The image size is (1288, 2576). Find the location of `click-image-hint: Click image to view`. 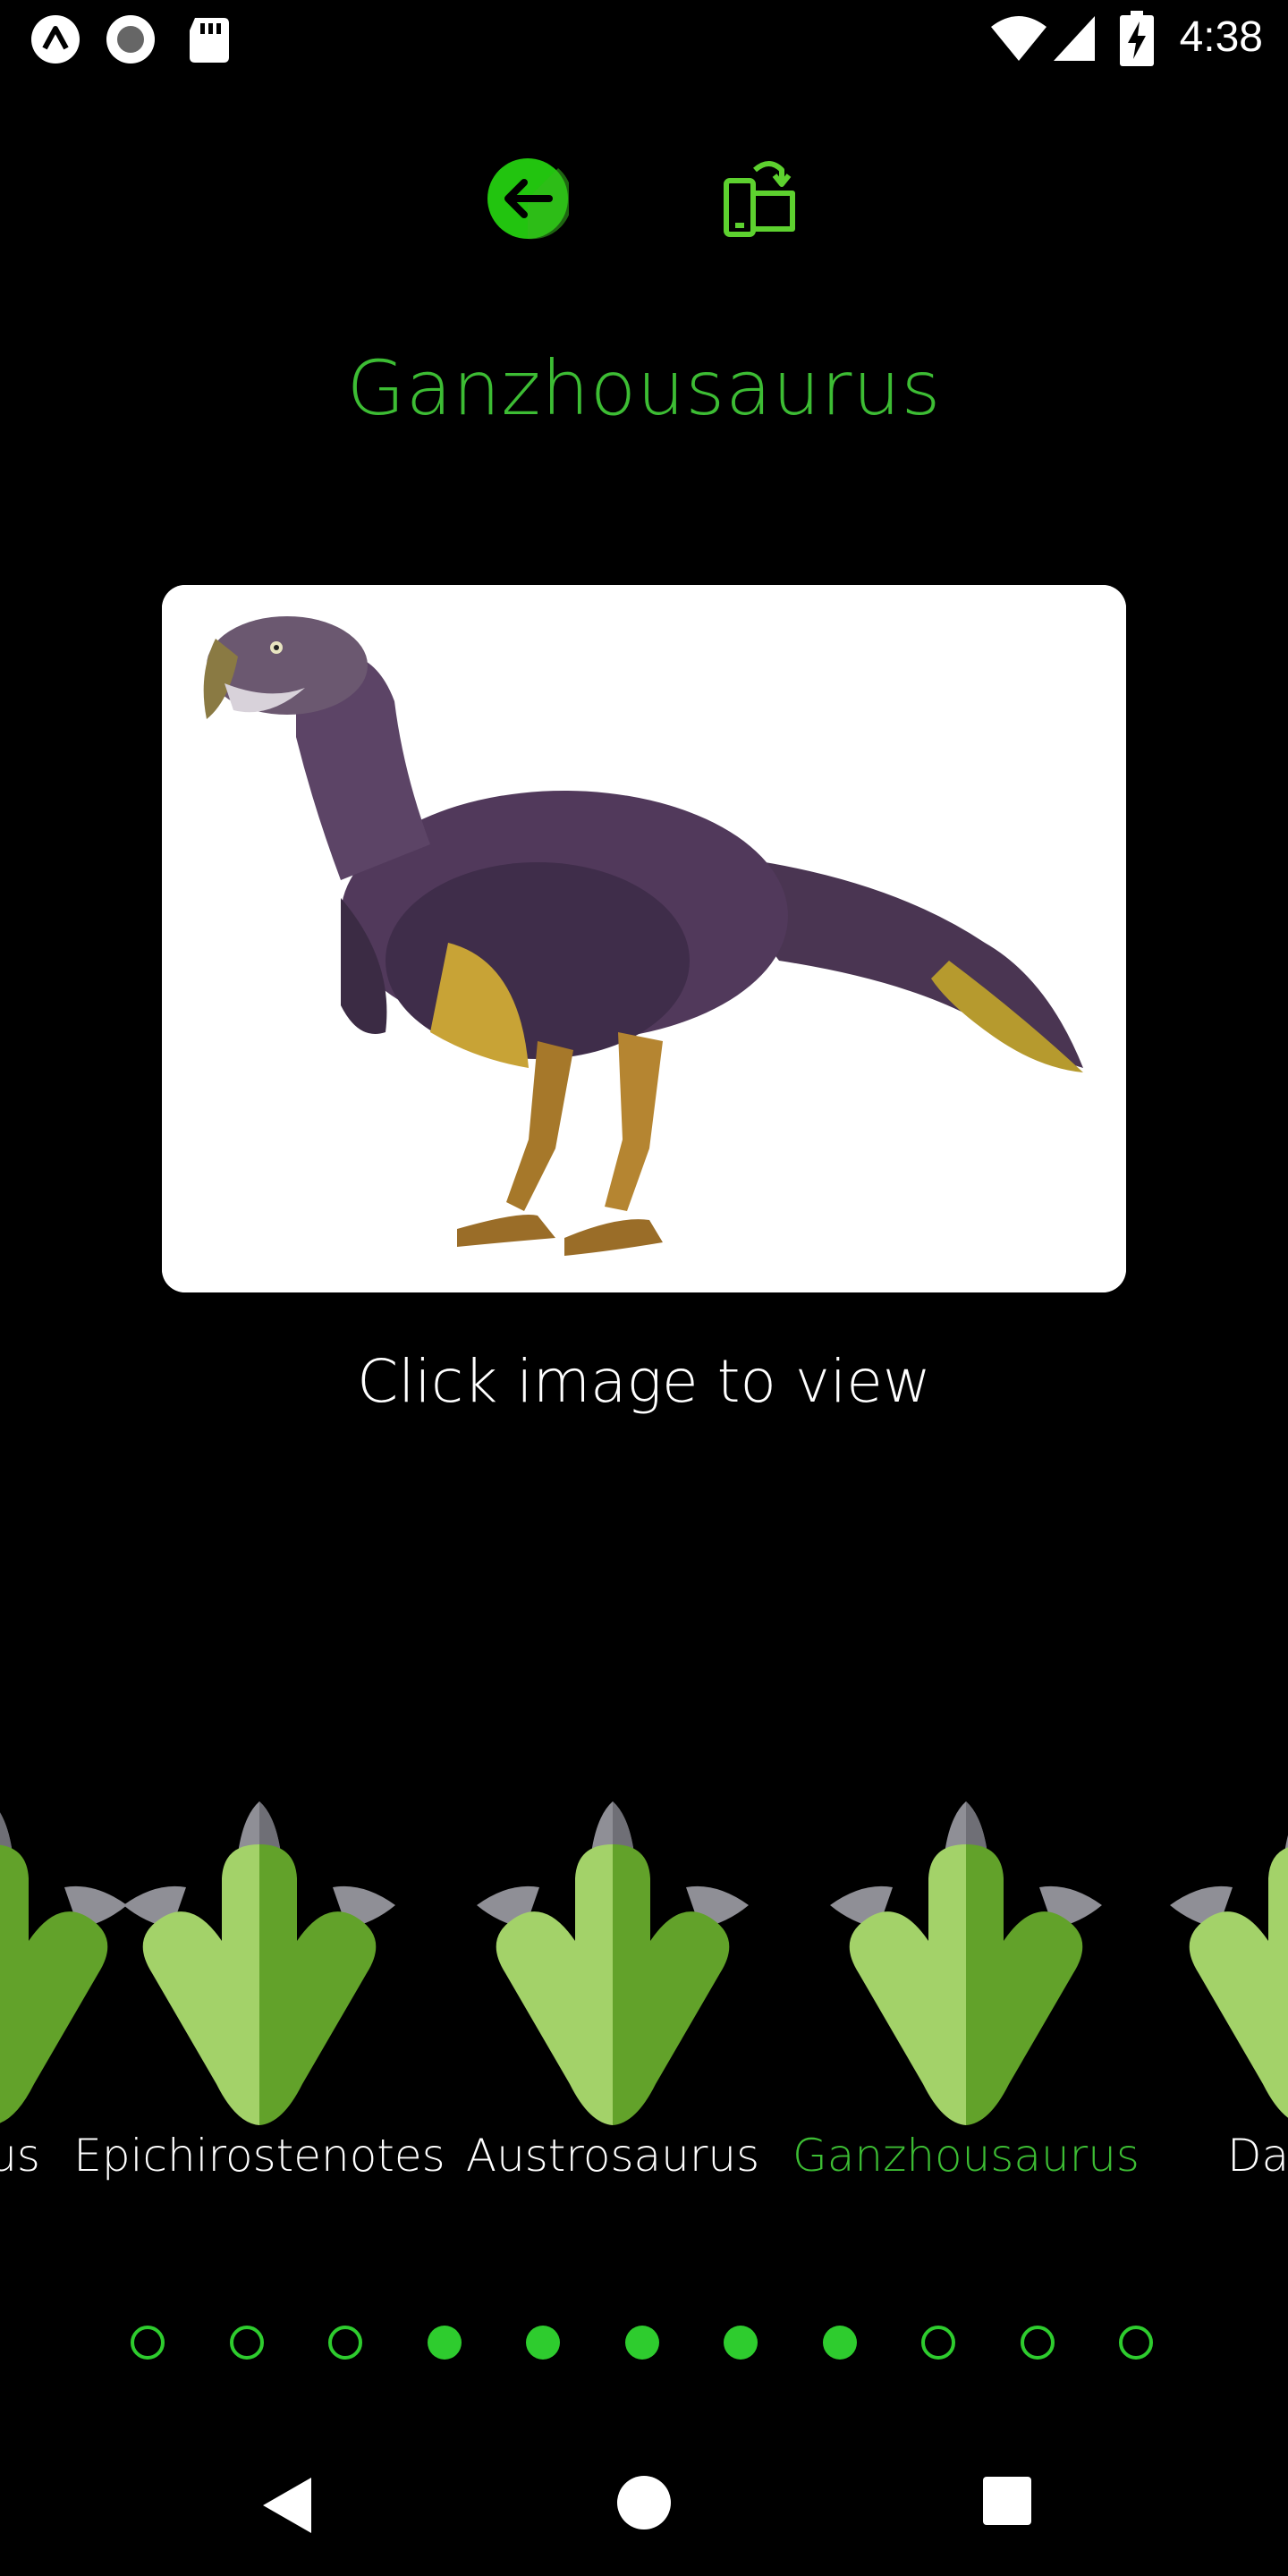

click-image-hint: Click image to view is located at coordinates (644, 1381).